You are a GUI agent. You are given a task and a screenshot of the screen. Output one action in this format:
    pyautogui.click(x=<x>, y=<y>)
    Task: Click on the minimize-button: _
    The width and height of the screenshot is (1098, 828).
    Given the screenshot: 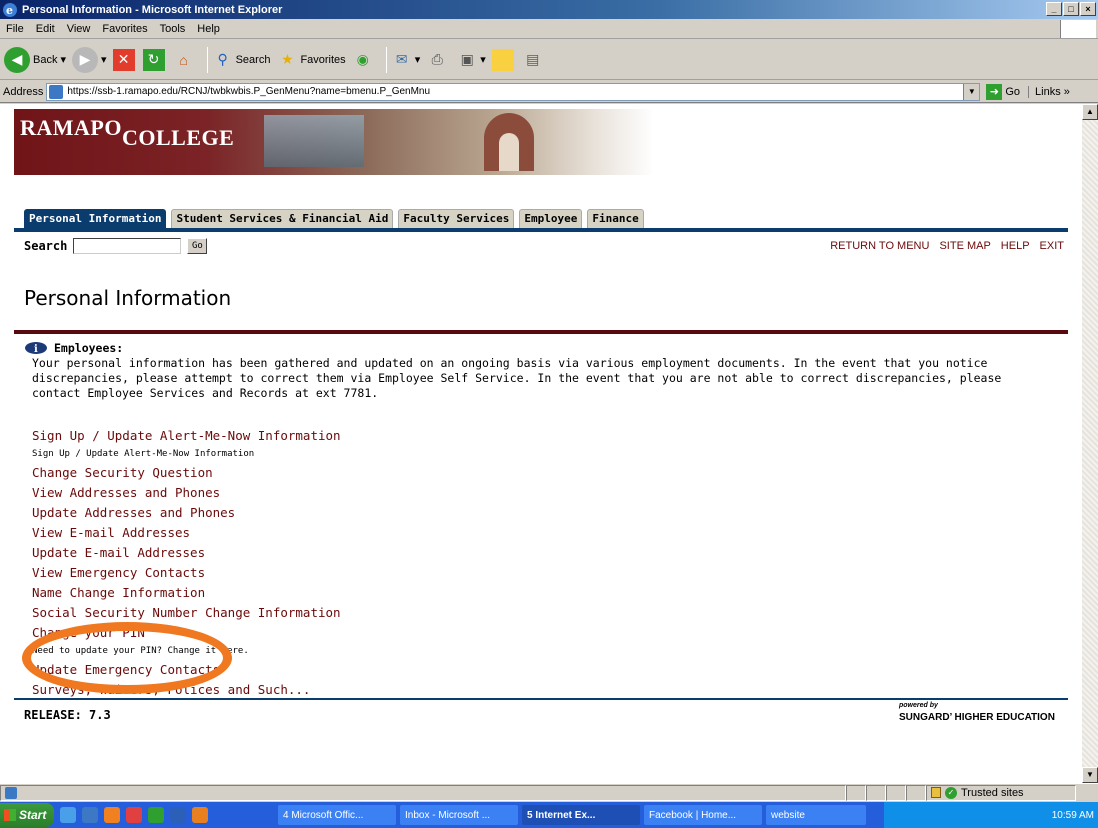 What is the action you would take?
    pyautogui.click(x=1054, y=9)
    